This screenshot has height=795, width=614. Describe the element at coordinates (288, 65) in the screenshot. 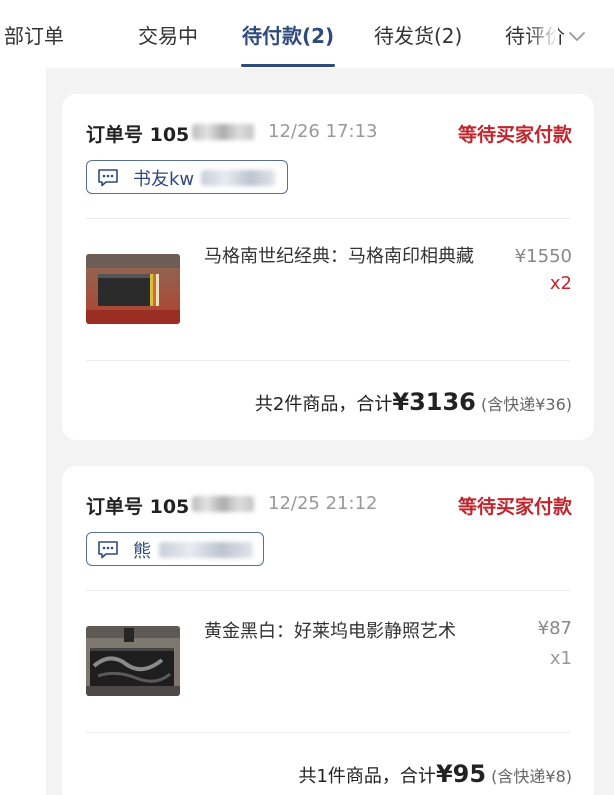

I see `active-tab-indicator` at that location.